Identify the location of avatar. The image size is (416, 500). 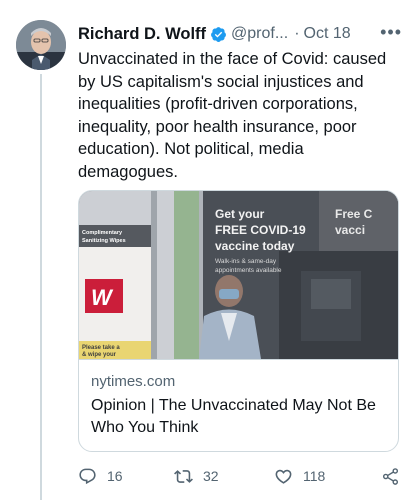
(41, 45).